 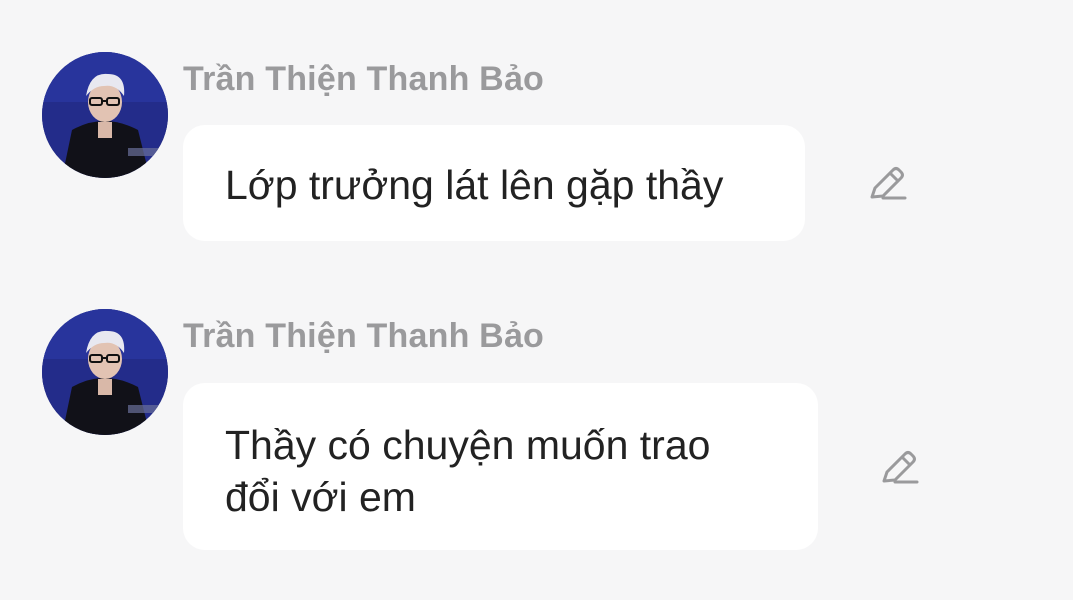 What do you see at coordinates (474, 185) in the screenshot?
I see `message-text: Lớp trưởng lát lên gặp thầy` at bounding box center [474, 185].